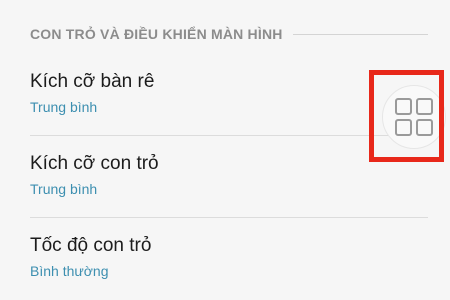  What do you see at coordinates (406, 116) in the screenshot?
I see `highlight-annotation` at bounding box center [406, 116].